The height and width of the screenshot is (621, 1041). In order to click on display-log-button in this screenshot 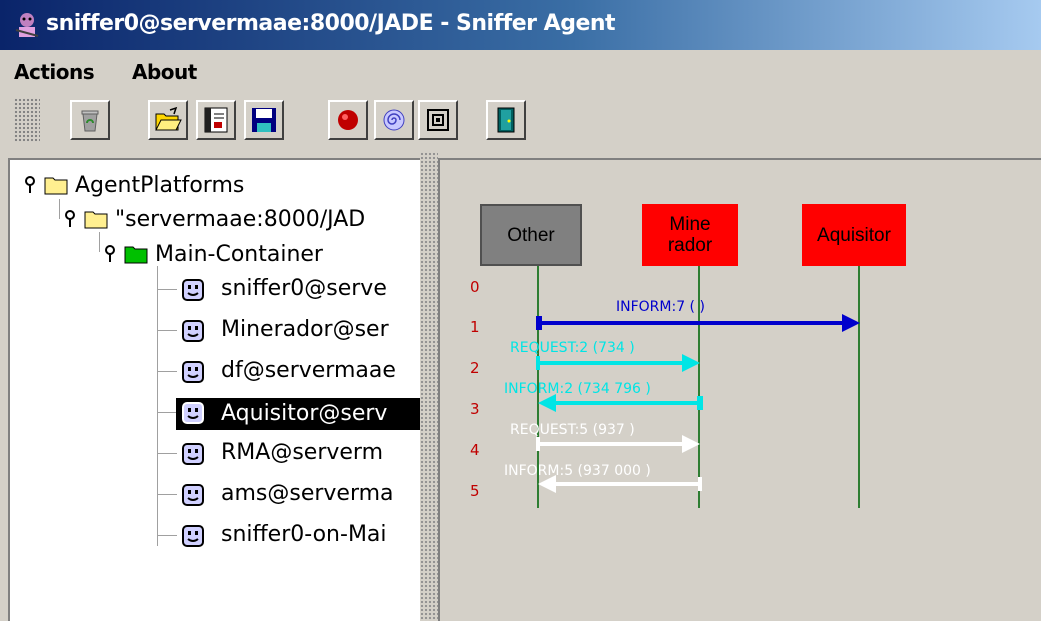, I will do `click(216, 120)`.